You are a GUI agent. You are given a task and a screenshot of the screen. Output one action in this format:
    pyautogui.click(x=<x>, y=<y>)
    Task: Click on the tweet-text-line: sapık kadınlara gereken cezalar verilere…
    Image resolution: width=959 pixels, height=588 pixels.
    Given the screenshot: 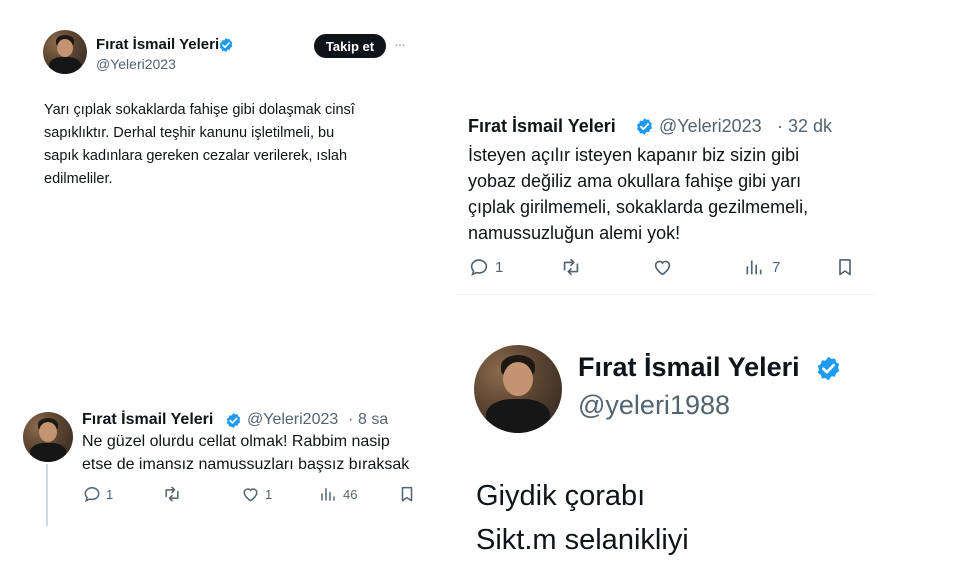 What is the action you would take?
    pyautogui.click(x=196, y=156)
    